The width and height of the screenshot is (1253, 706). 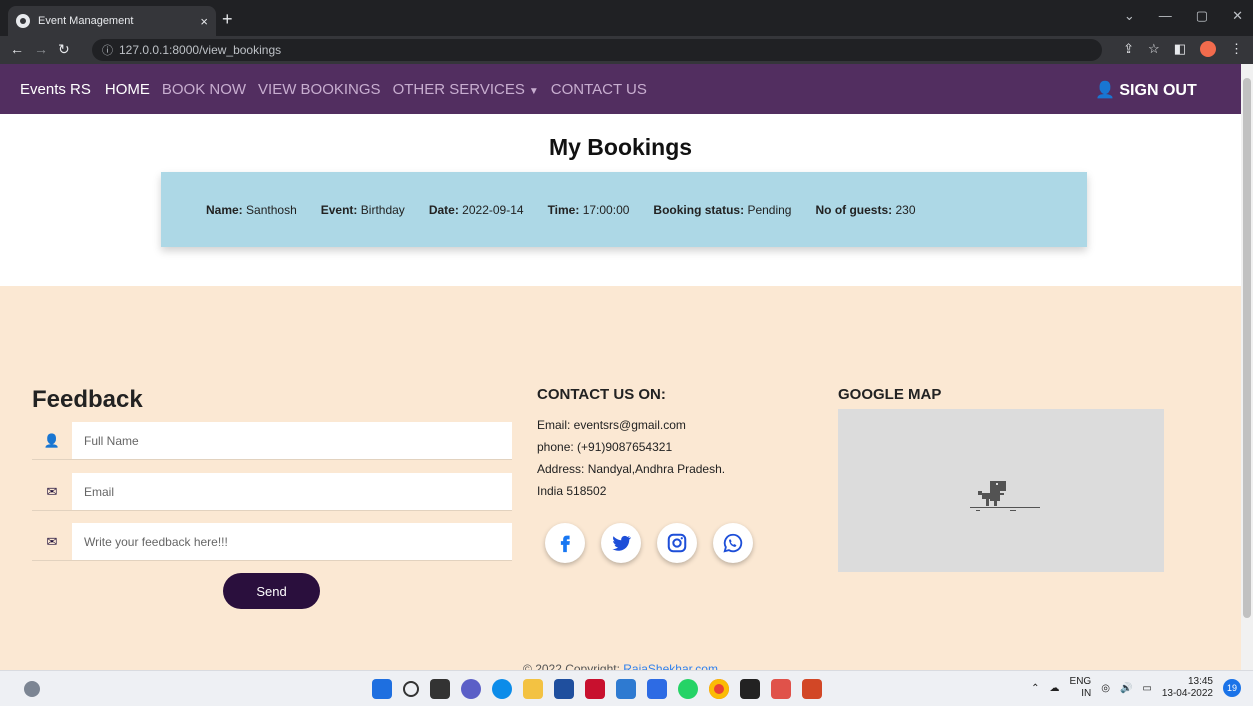 What do you see at coordinates (677, 543) in the screenshot?
I see `instagram-icon` at bounding box center [677, 543].